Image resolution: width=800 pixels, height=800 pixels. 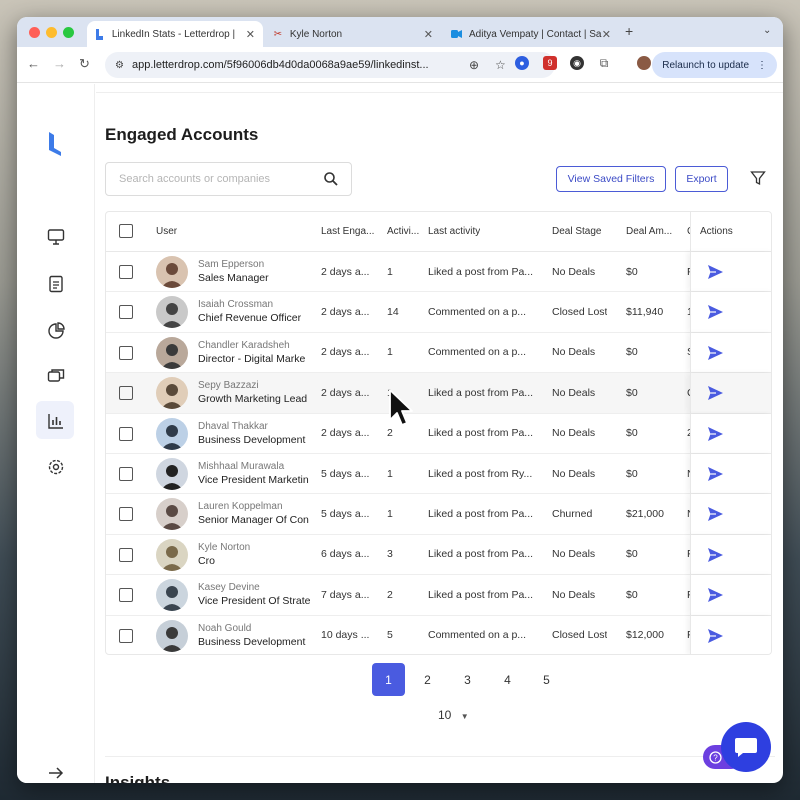 What do you see at coordinates (576, 231) in the screenshot?
I see `column-header-deal-stage: Deal Stage` at bounding box center [576, 231].